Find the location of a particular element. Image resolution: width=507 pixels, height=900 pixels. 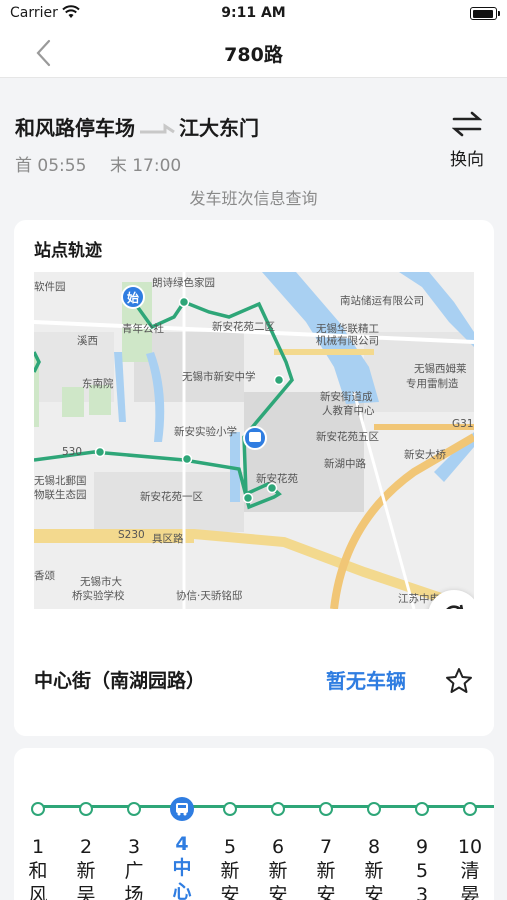

svg-text: 青年公社 is located at coordinates (143, 328).